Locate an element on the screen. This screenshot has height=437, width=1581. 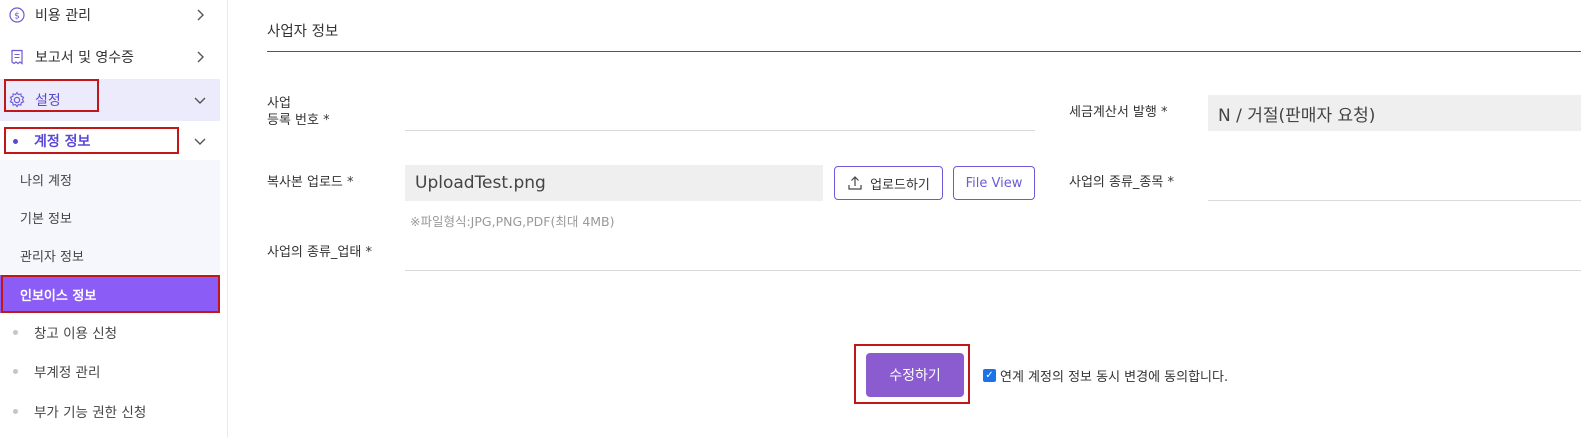
sidebar-item-label: 창고 이용 신청 is located at coordinates (76, 334).